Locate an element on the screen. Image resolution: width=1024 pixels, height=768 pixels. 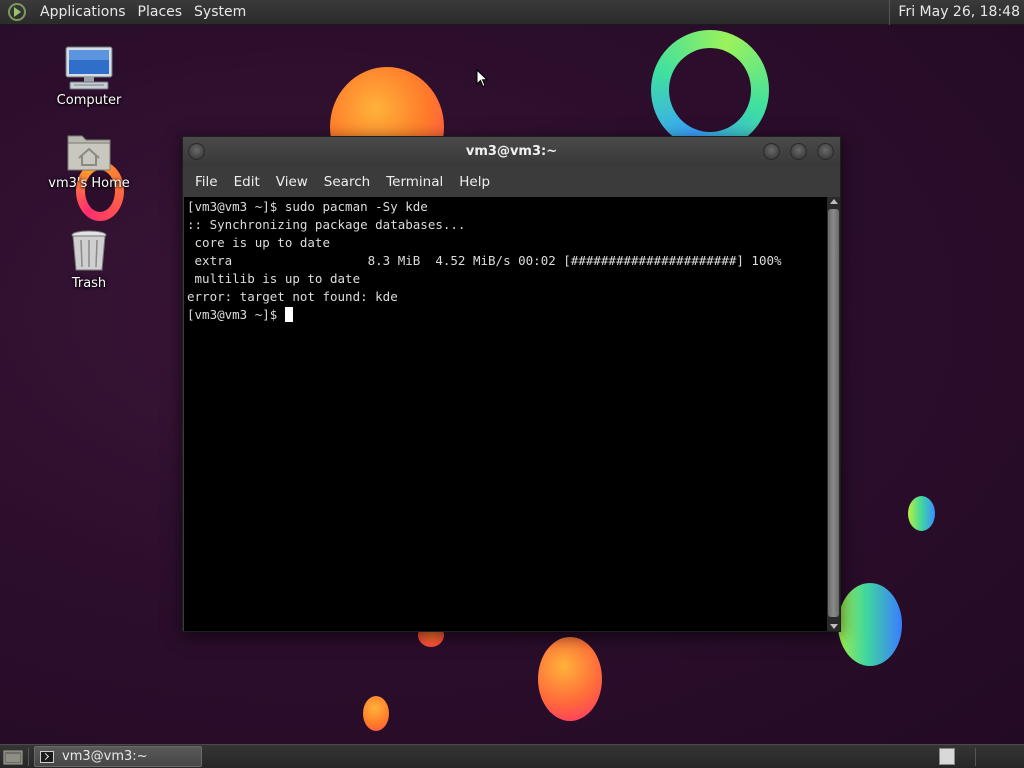
menu-search: Search is located at coordinates (347, 182).